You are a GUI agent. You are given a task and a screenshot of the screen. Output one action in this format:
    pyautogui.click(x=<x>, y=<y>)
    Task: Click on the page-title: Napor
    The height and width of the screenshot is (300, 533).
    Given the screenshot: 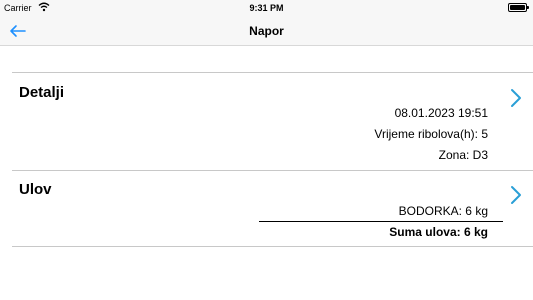 What is the action you would take?
    pyautogui.click(x=266, y=31)
    